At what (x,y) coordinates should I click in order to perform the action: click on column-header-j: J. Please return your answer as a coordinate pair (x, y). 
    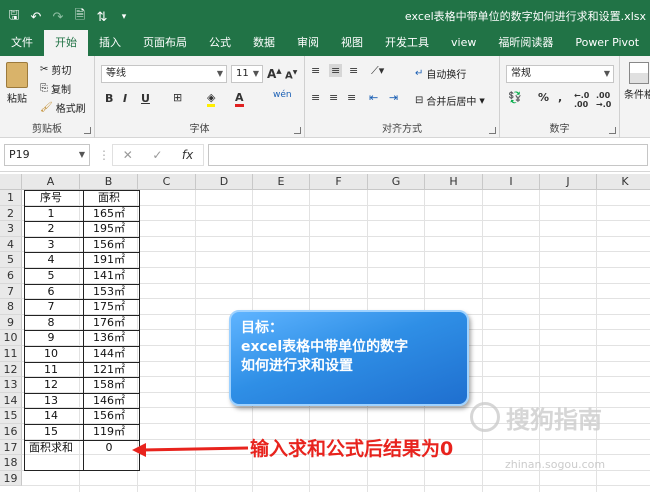
    Looking at the image, I should click on (568, 182).